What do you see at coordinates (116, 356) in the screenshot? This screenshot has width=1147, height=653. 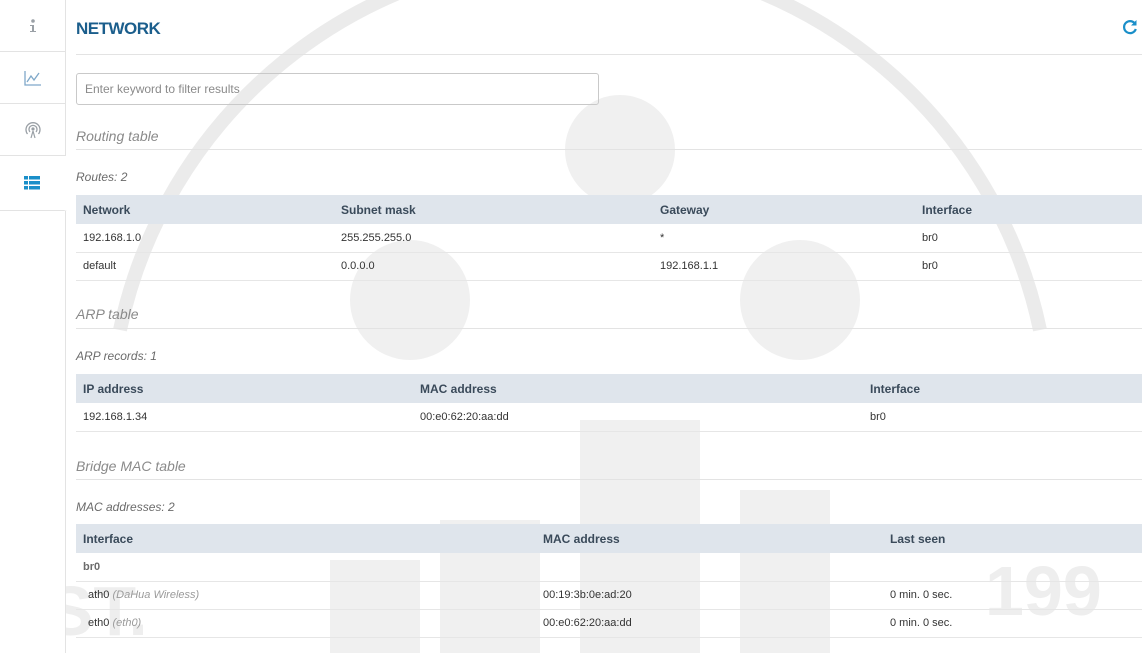 I see `arp-records-count: ARP records: 1` at bounding box center [116, 356].